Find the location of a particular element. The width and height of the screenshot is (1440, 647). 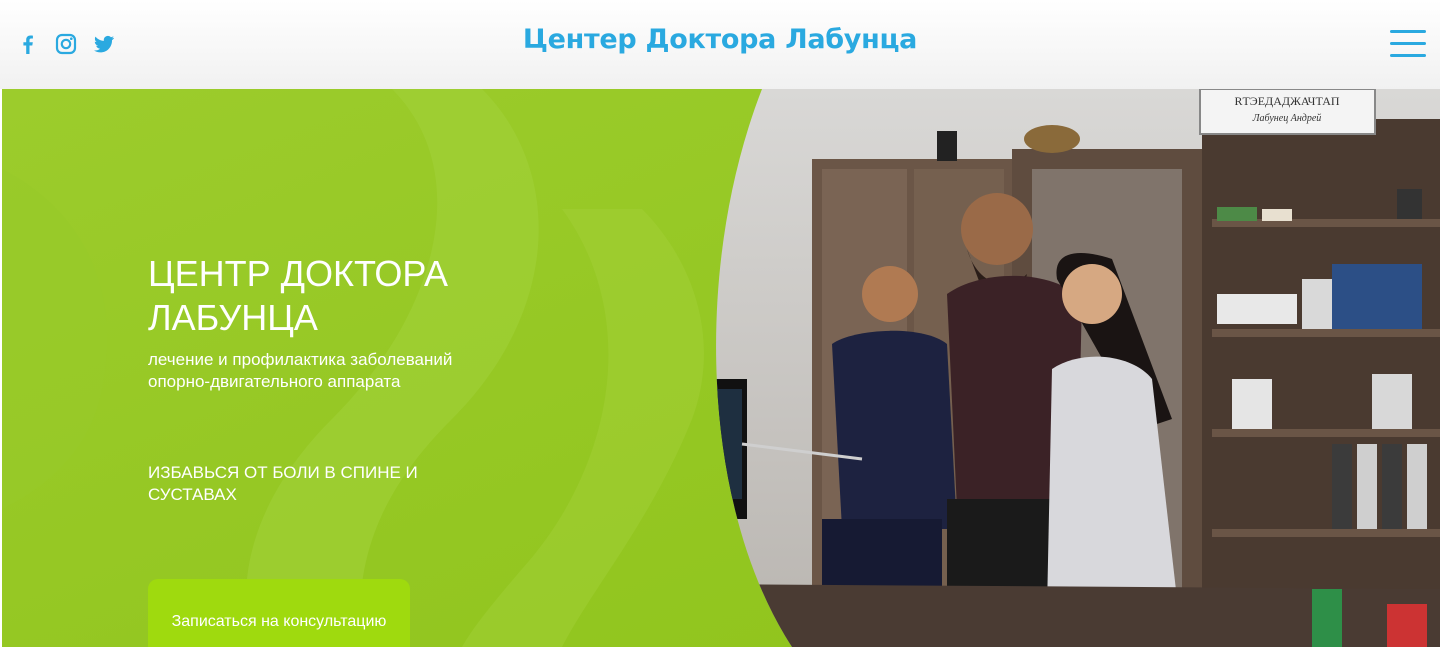

hamburger-menu-icon is located at coordinates (1408, 44).